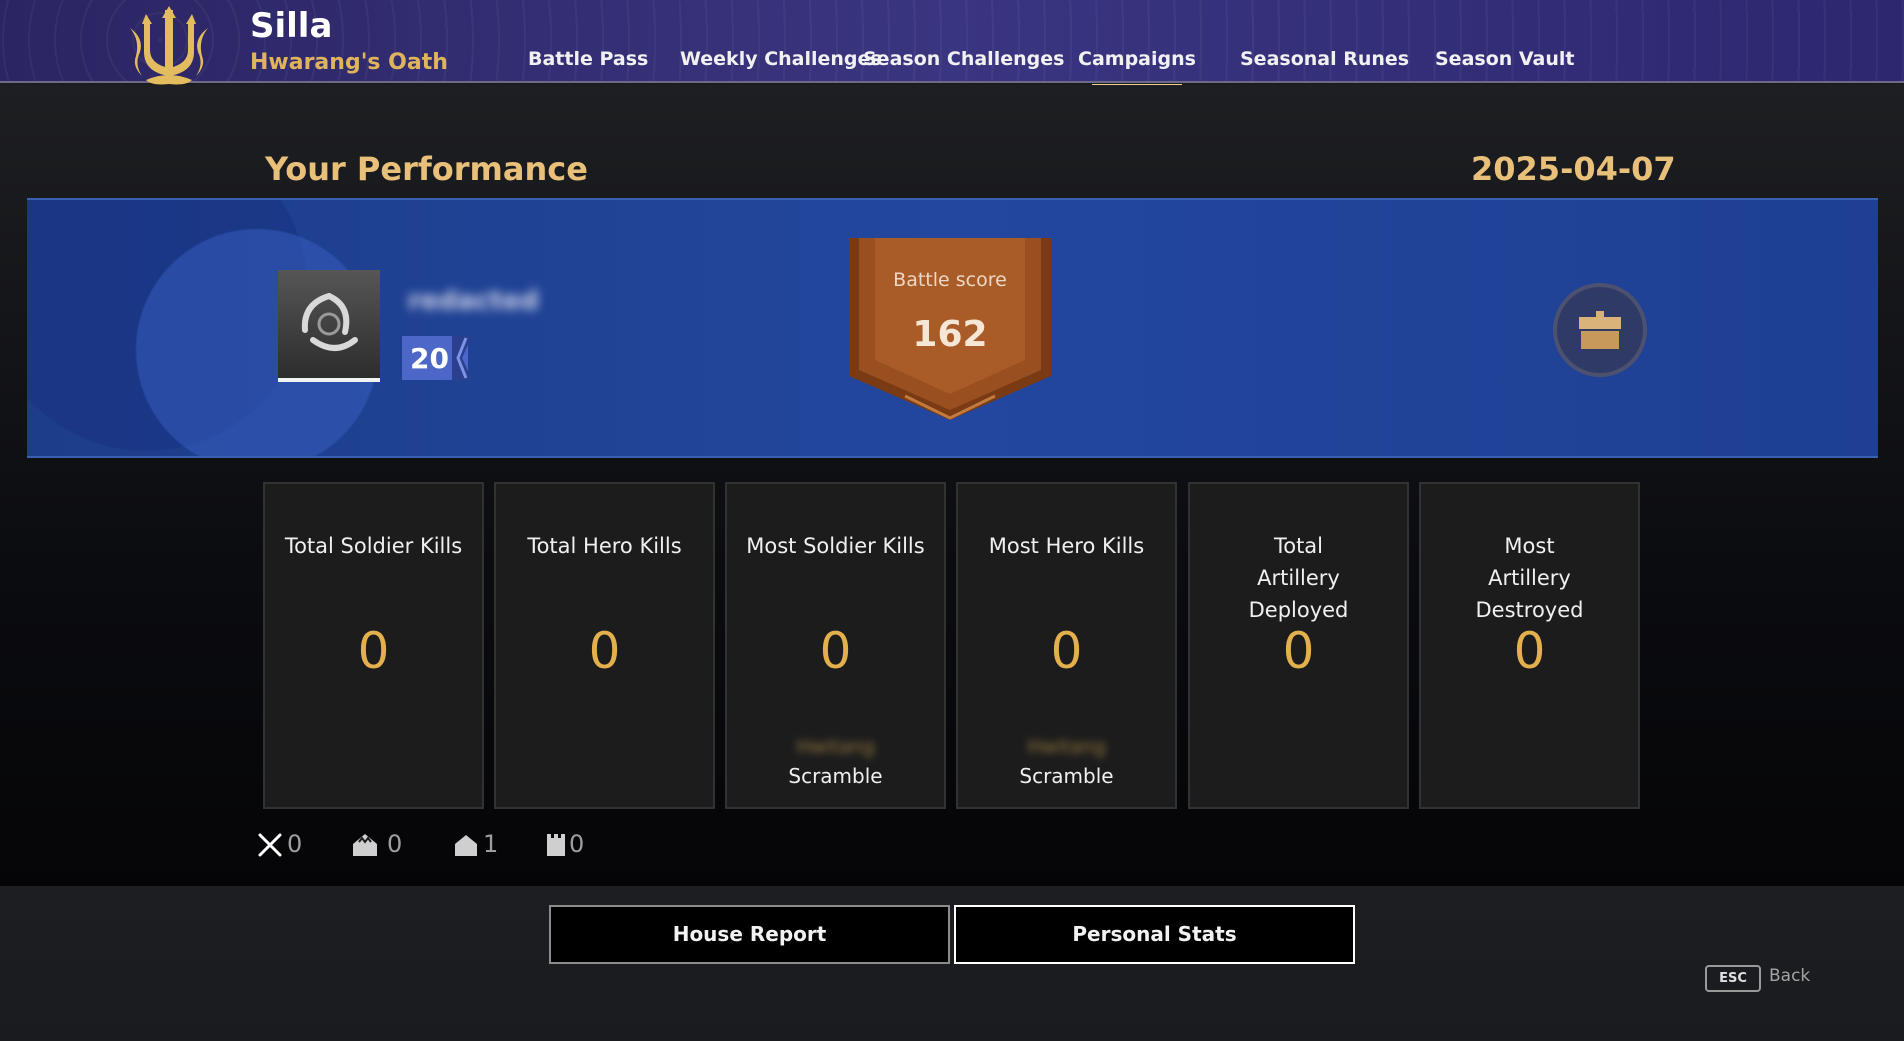 The height and width of the screenshot is (1041, 1904). I want to click on level-badge: 20, so click(437, 358).